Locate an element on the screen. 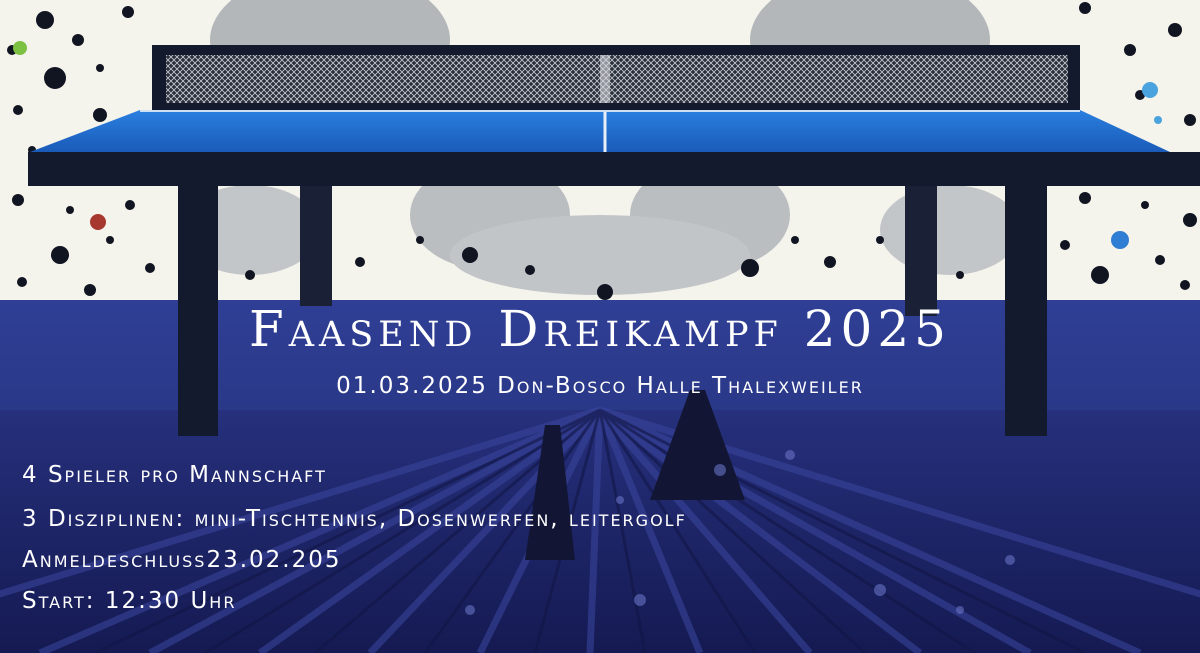  detail-start-time: Start: 12:30 Uhr is located at coordinates (129, 601).